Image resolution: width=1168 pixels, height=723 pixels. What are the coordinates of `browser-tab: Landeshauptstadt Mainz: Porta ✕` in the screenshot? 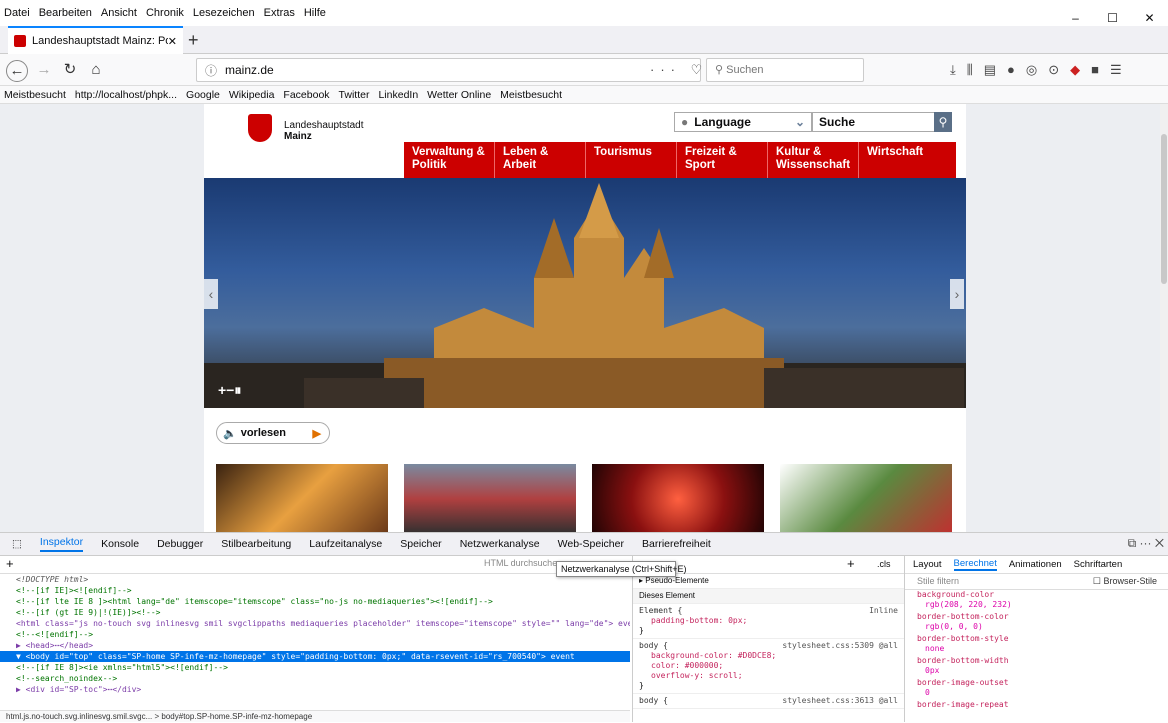 It's located at (95, 40).